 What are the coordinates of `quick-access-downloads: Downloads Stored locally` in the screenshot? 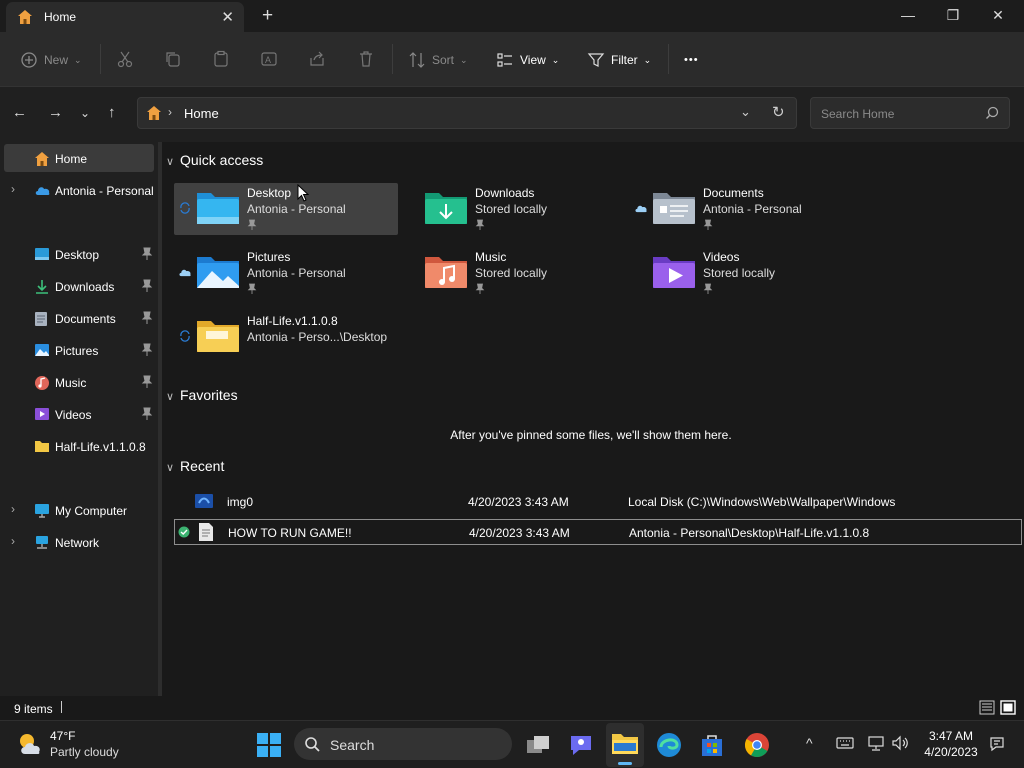 It's located at (514, 209).